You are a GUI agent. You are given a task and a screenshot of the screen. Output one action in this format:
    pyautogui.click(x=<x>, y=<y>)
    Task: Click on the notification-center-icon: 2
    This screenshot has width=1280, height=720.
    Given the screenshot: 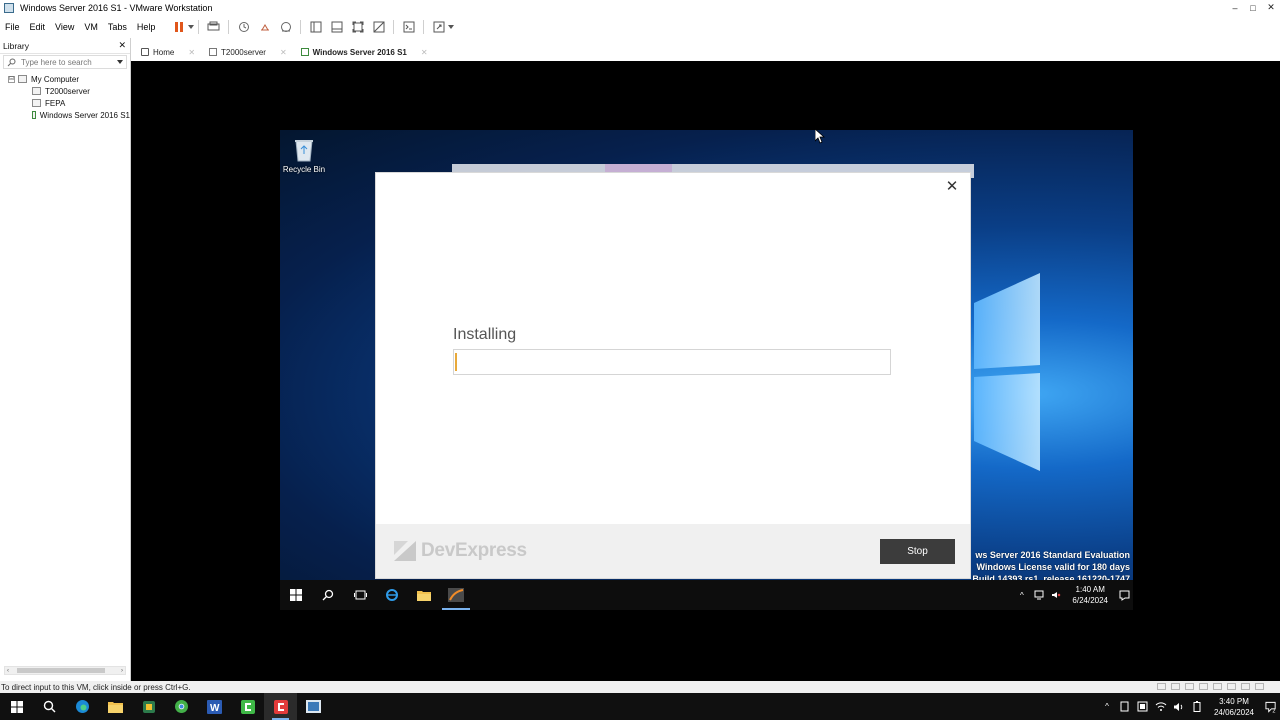 What is the action you would take?
    pyautogui.click(x=1271, y=707)
    